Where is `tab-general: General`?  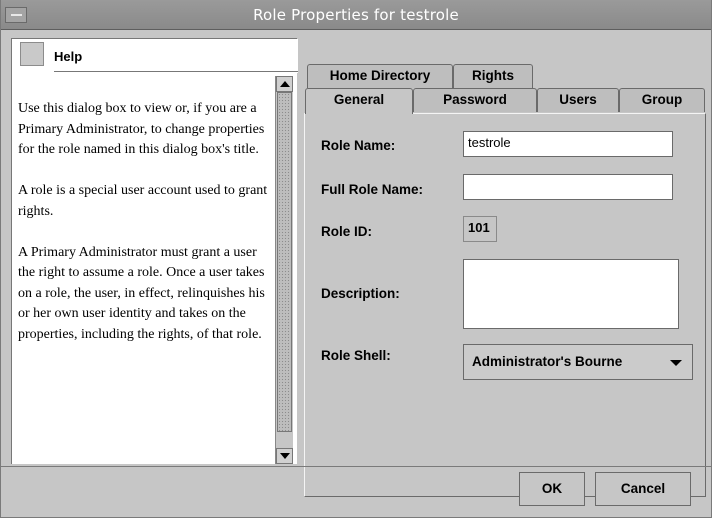 tab-general: General is located at coordinates (359, 101).